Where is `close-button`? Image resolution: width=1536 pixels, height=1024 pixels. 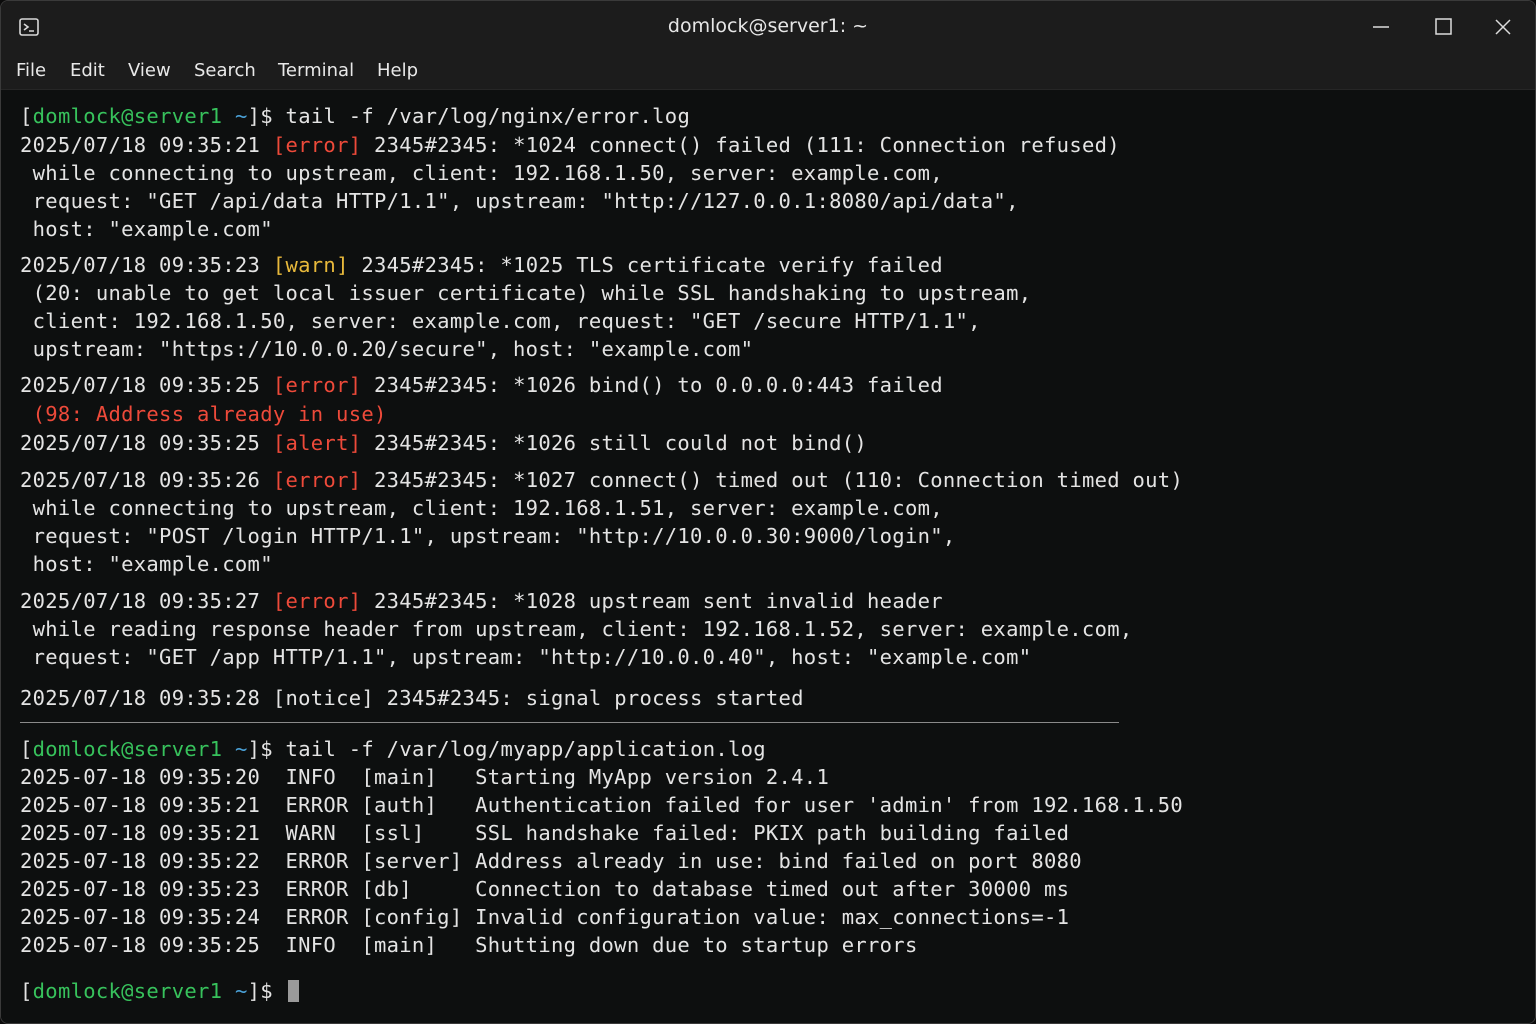
close-button is located at coordinates (1503, 27).